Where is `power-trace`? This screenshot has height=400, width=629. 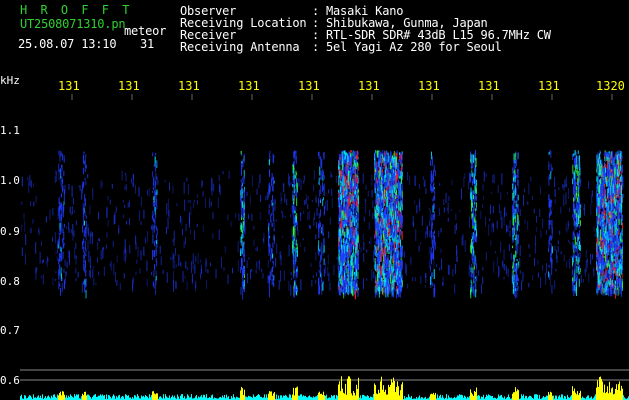
power-trace is located at coordinates (324, 384).